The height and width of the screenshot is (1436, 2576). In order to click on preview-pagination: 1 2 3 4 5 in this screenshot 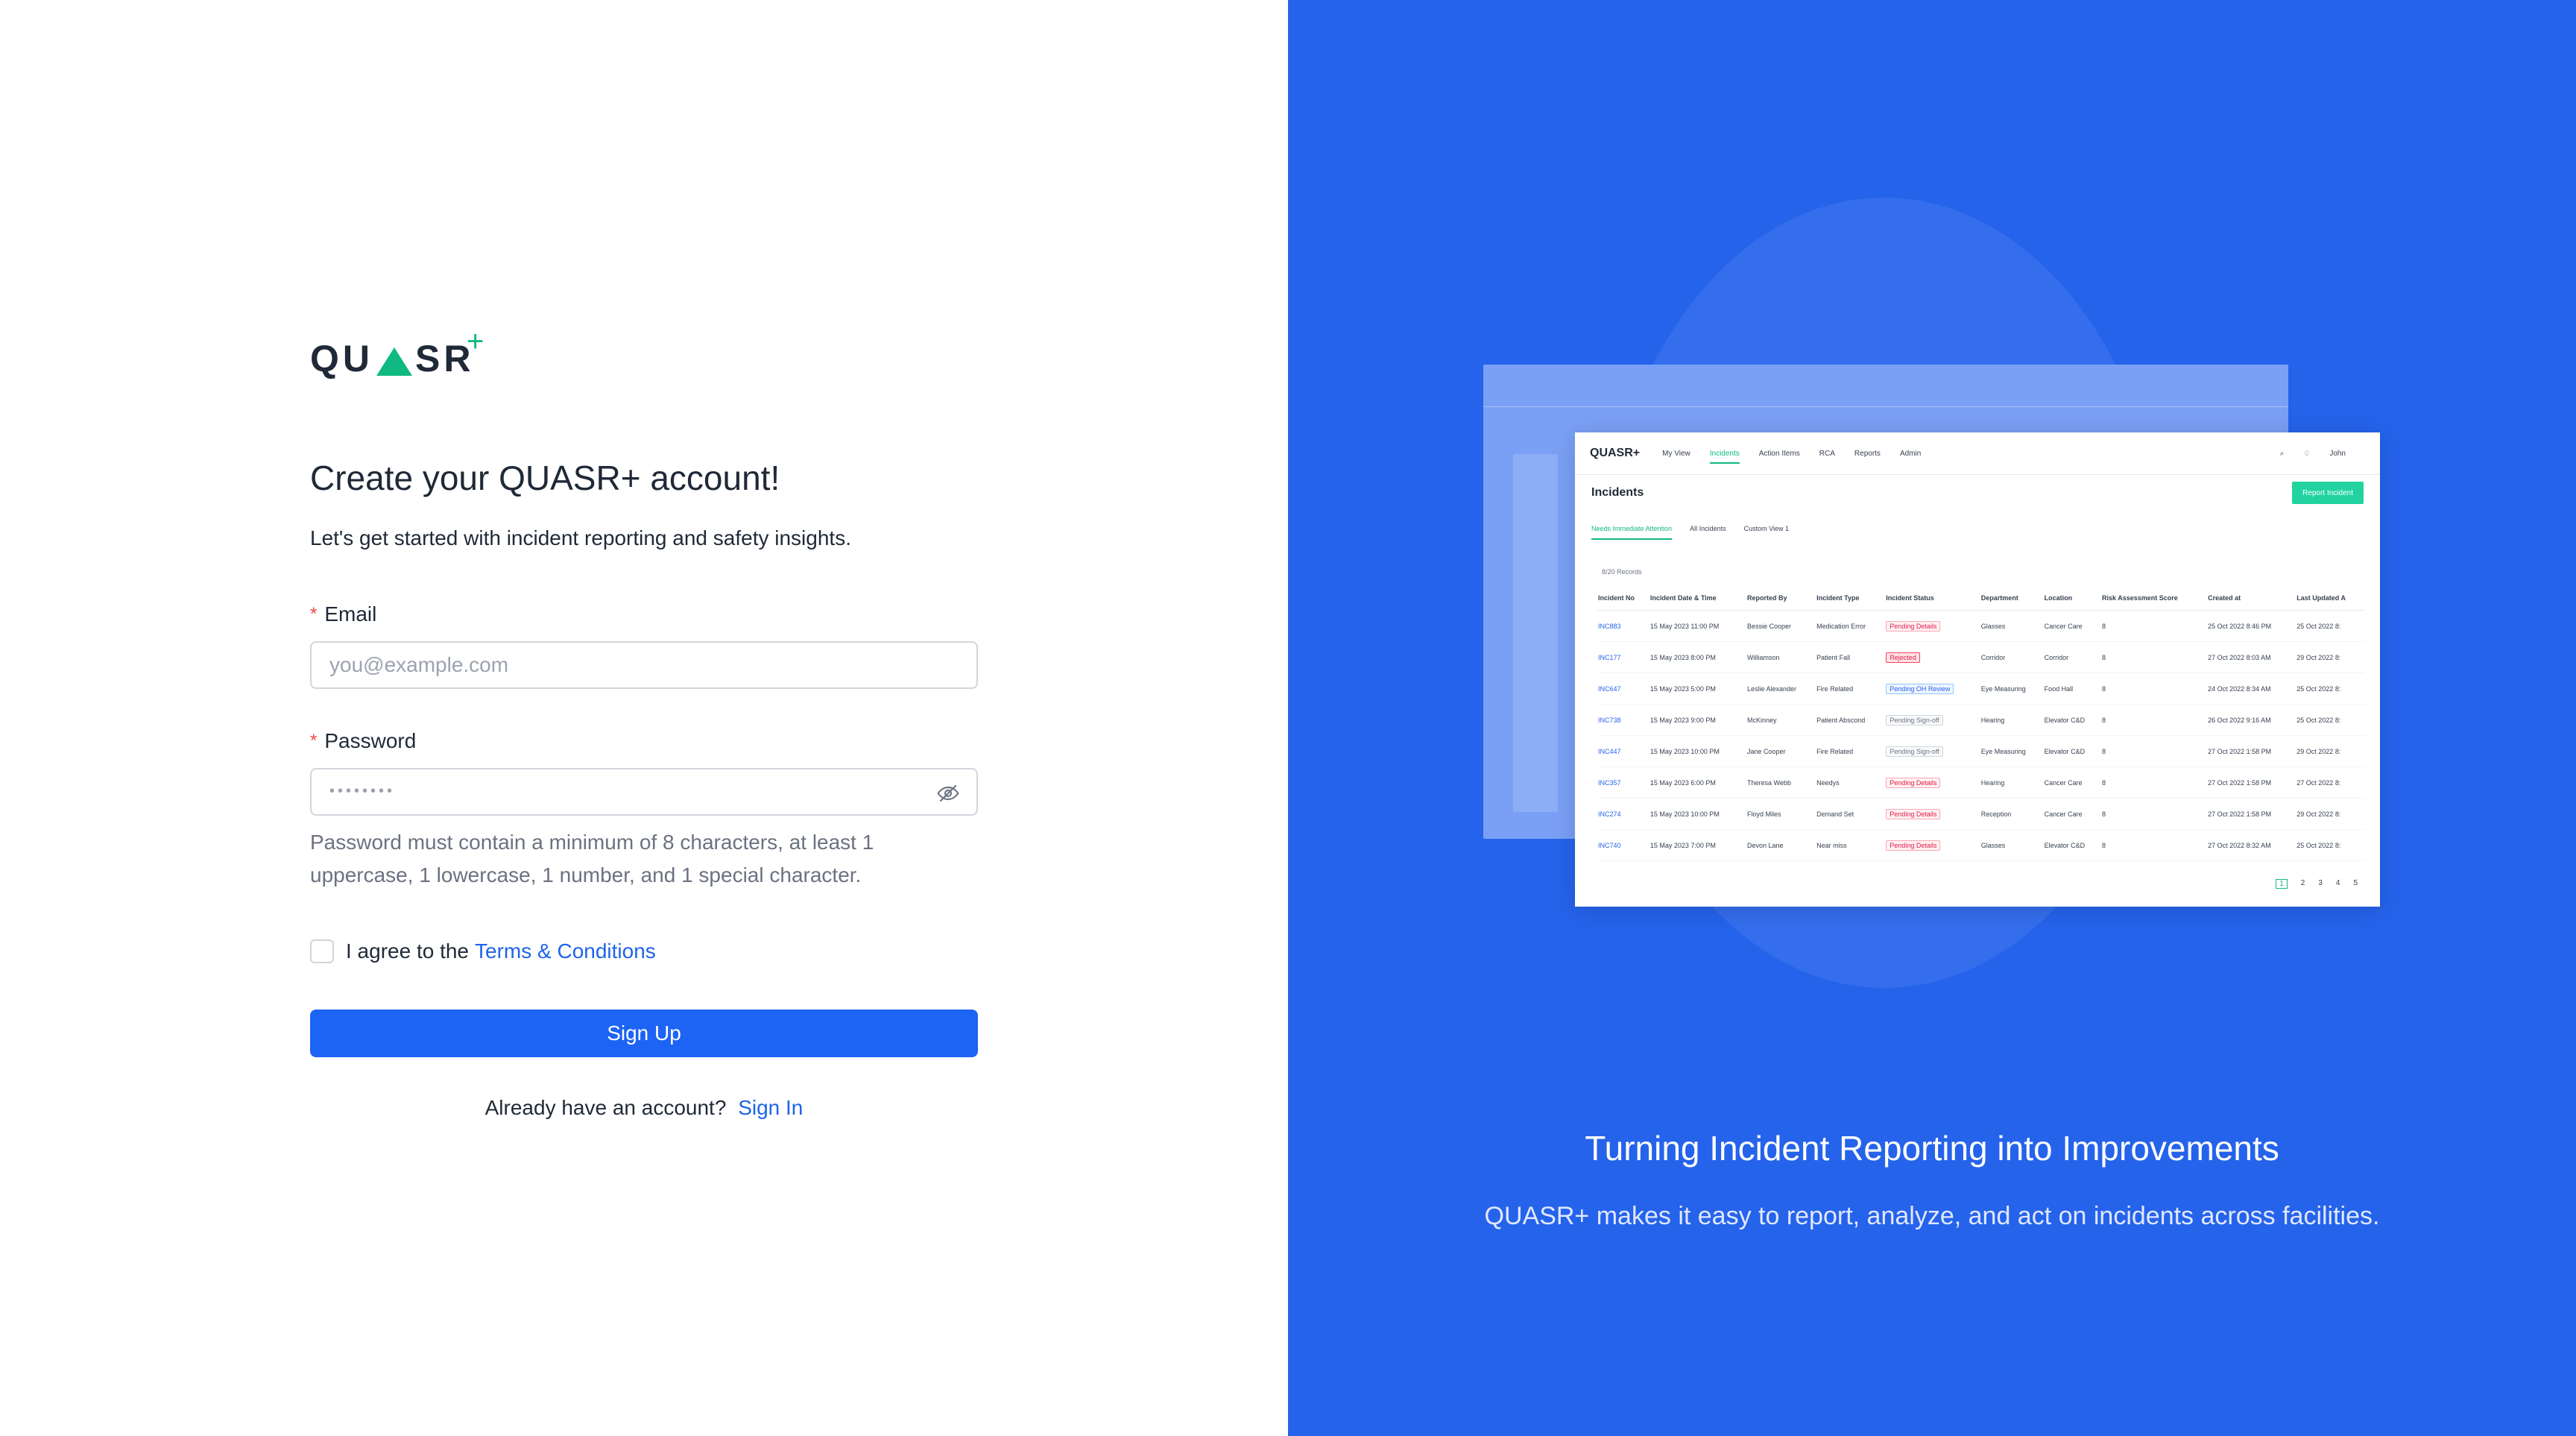, I will do `click(2310, 884)`.